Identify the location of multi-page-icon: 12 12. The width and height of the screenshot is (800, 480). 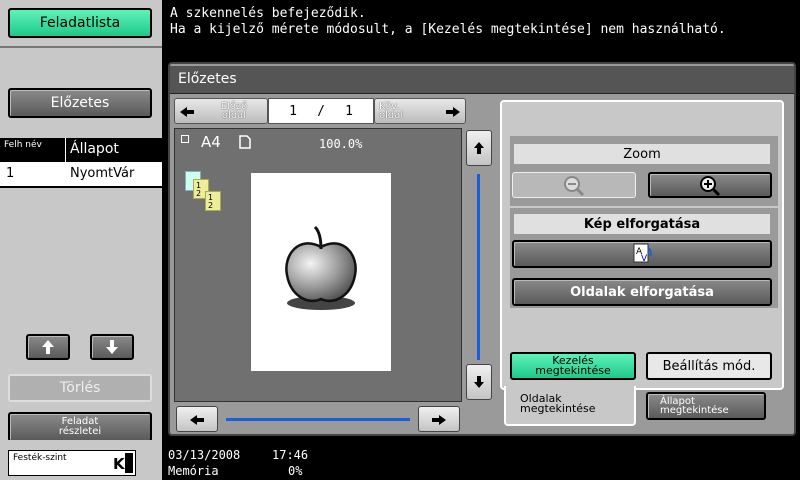
(205, 191).